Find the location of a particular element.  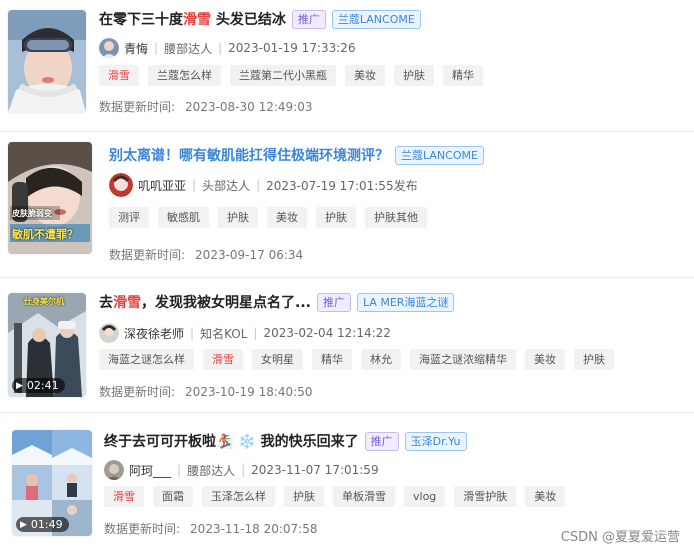

update-time: 2023-09-17 06:34 is located at coordinates (249, 255).